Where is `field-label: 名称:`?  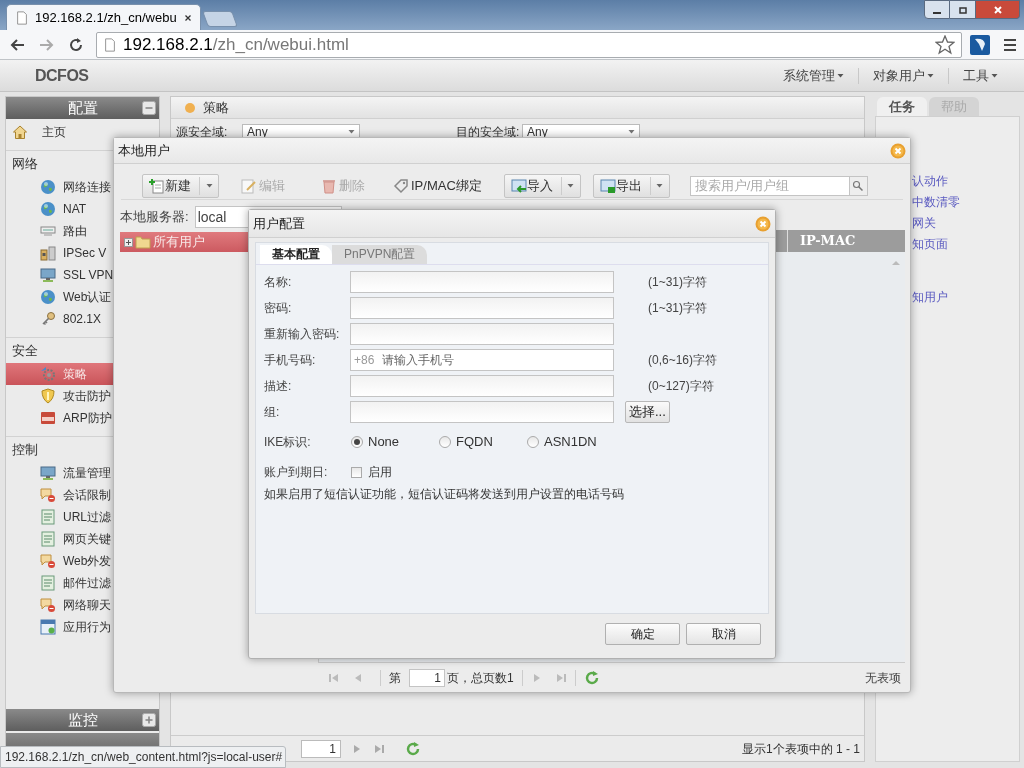
field-label: 名称: is located at coordinates (278, 282).